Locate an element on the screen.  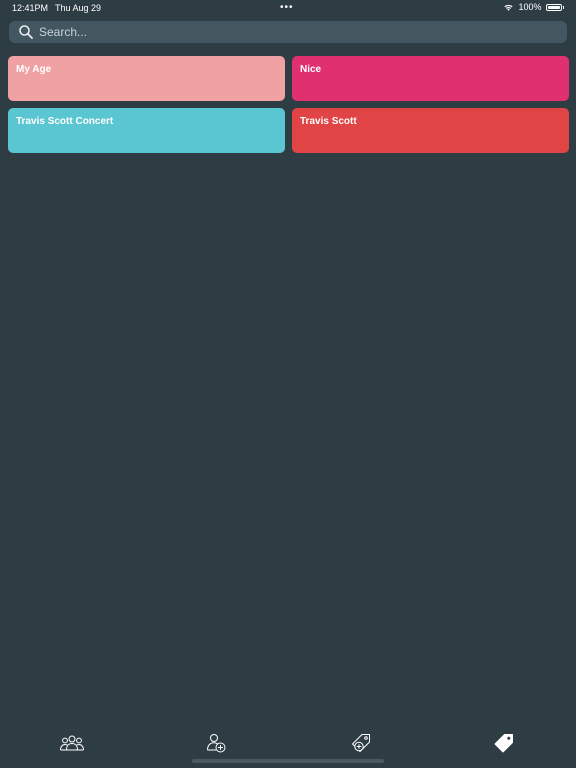
wifi-icon is located at coordinates (509, 7).